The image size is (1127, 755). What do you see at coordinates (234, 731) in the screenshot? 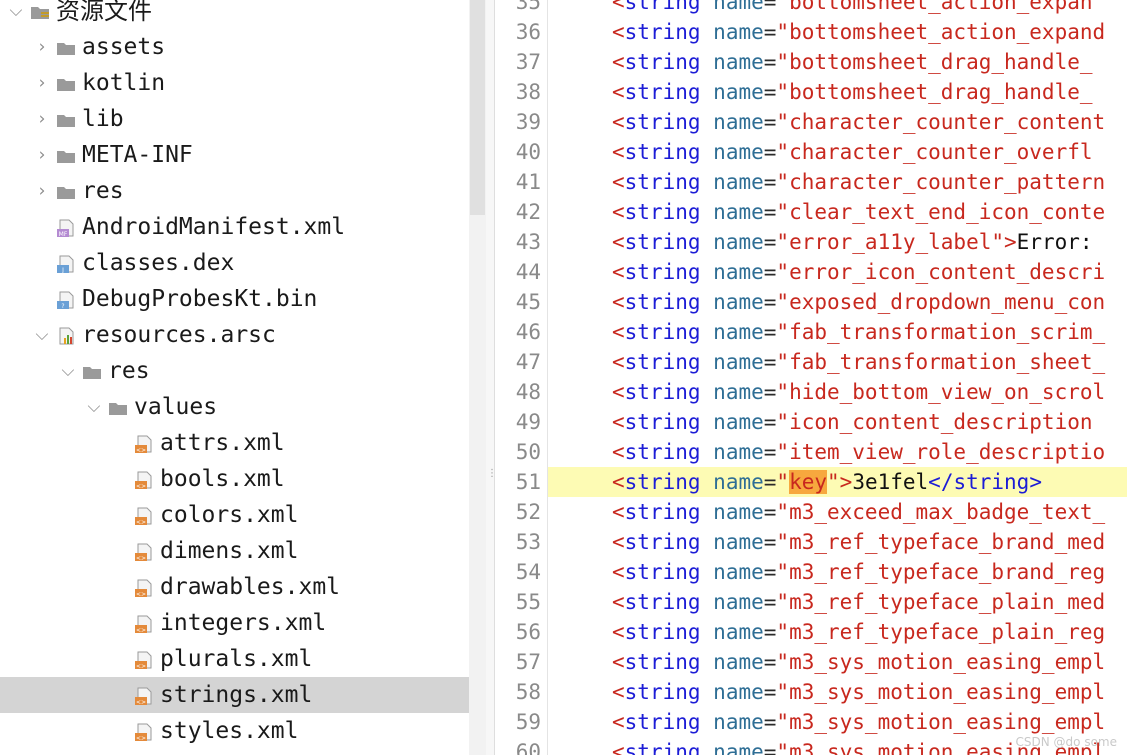
I see `tree-item: <> styles.xml` at bounding box center [234, 731].